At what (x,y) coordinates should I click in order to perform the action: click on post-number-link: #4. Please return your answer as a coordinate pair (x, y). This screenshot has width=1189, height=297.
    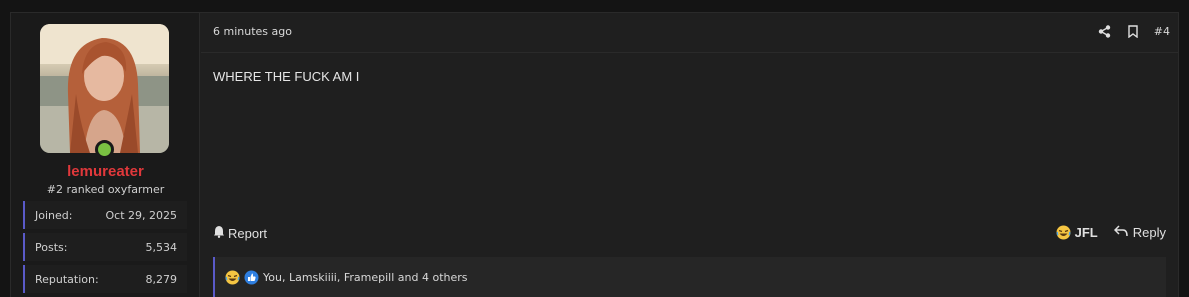
    Looking at the image, I should click on (1162, 31).